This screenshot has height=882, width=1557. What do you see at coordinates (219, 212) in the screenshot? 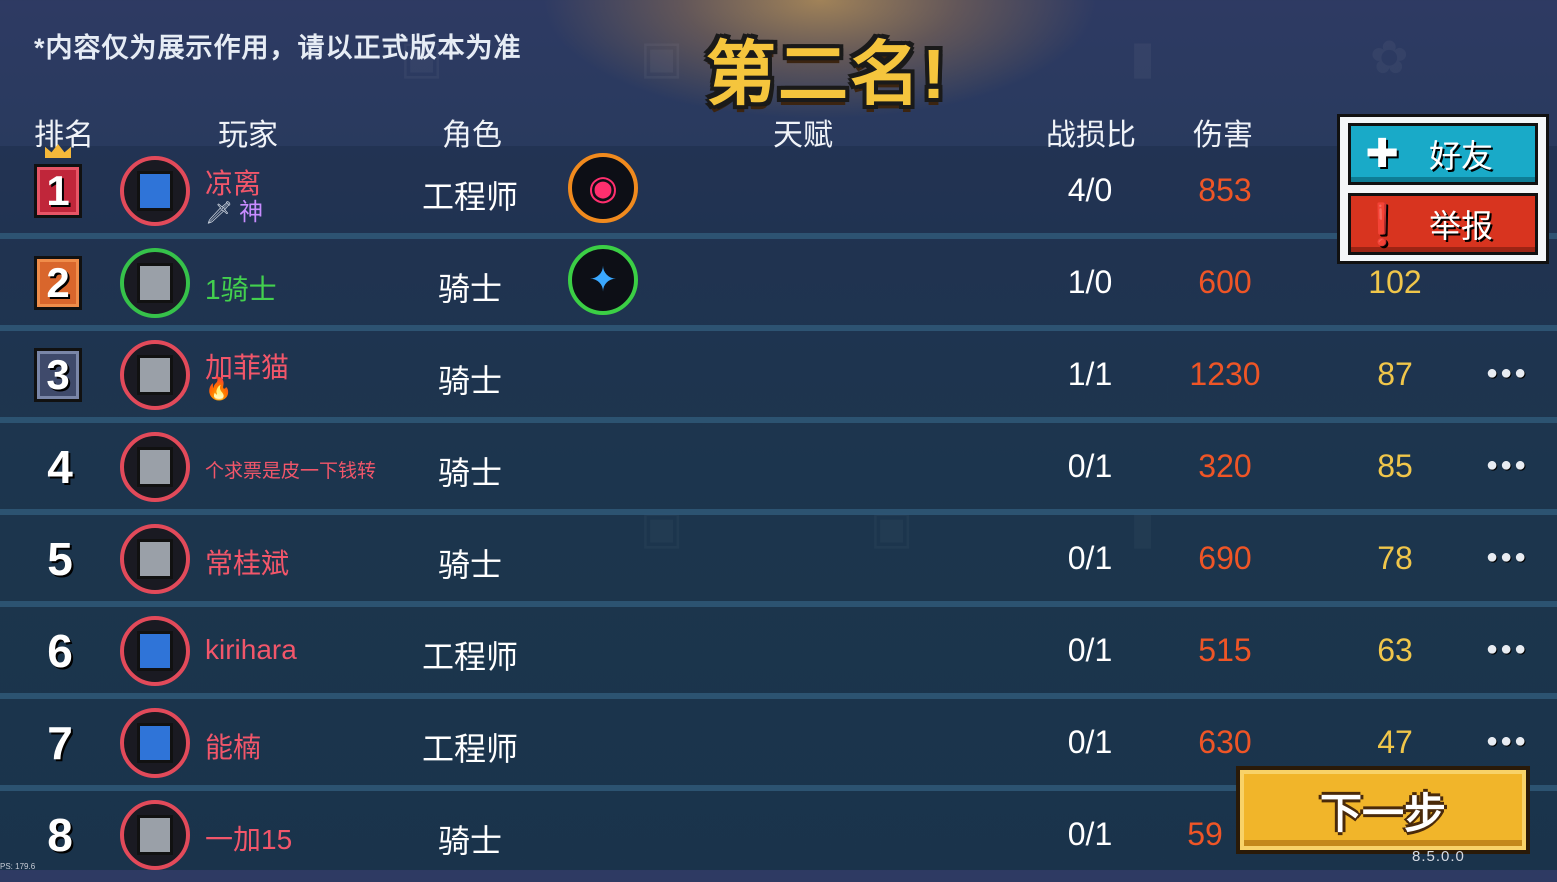
I see `sword-icon: 🗡` at bounding box center [219, 212].